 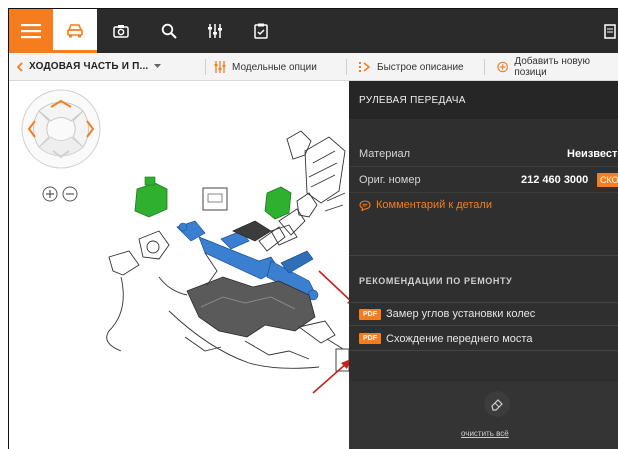 I want to click on recommendation-item: PDF Замер углов установки колес ›, so click(x=483, y=314).